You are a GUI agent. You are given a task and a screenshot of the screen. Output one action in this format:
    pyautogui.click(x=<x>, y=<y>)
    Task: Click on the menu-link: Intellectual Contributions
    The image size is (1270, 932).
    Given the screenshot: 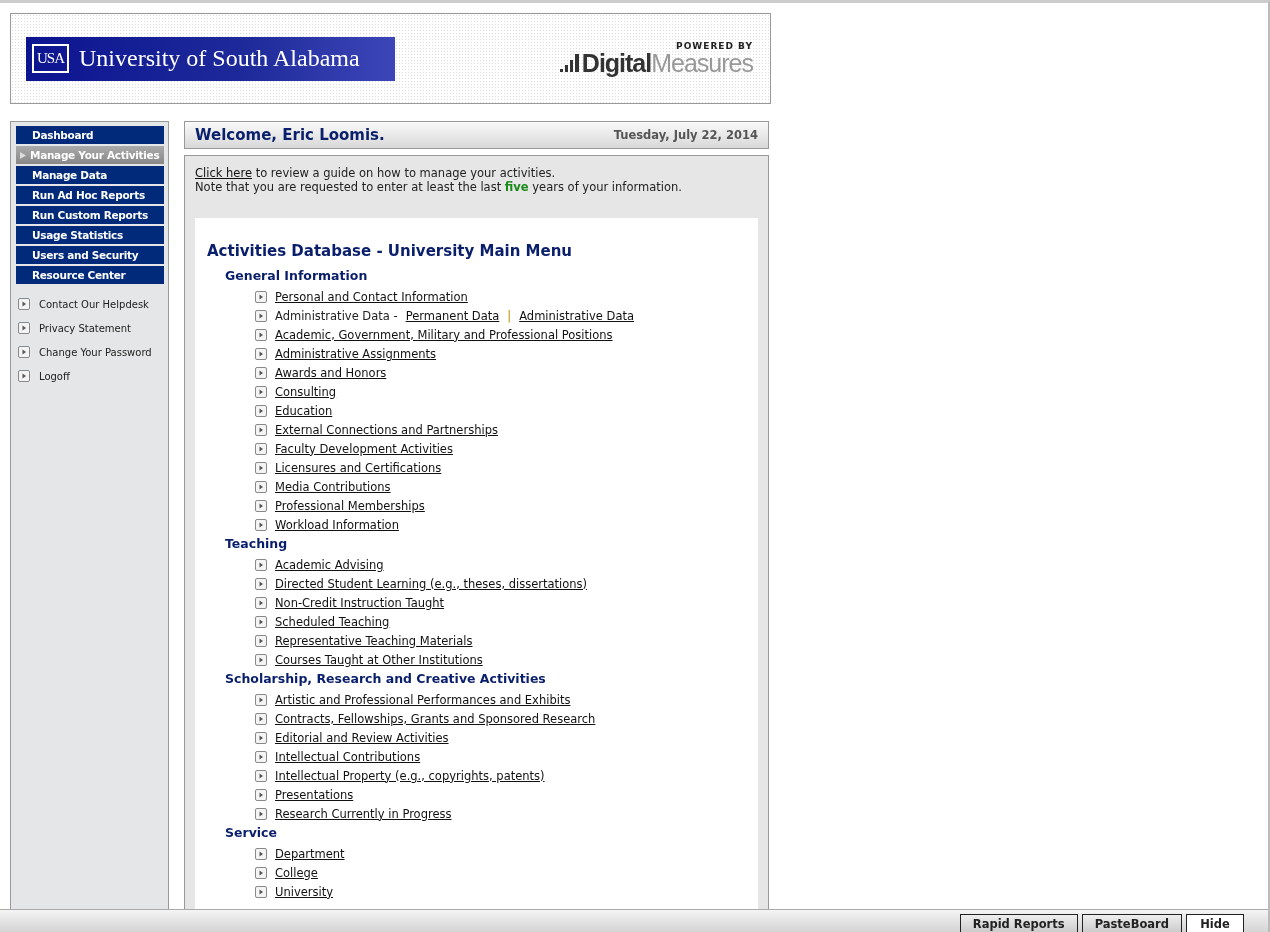 What is the action you would take?
    pyautogui.click(x=348, y=756)
    